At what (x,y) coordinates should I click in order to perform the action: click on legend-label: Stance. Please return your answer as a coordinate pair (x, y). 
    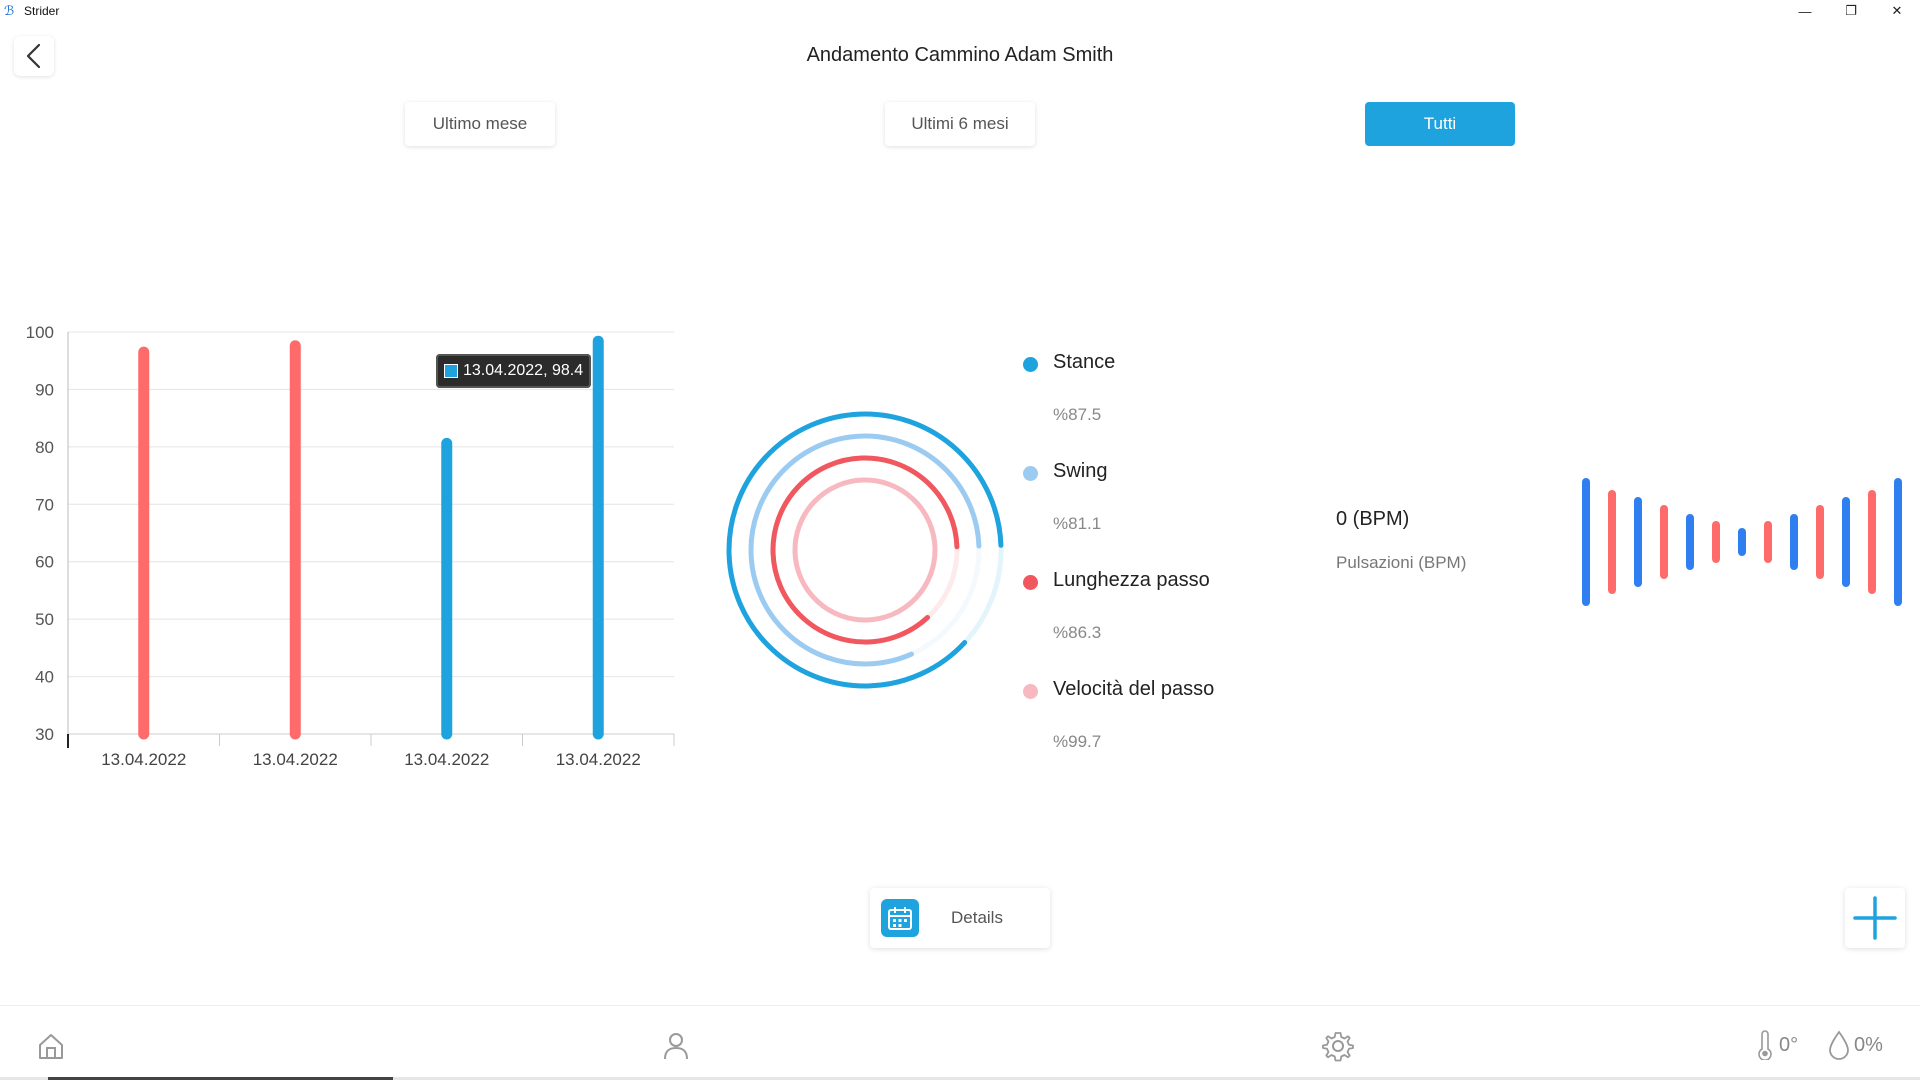
    Looking at the image, I should click on (1084, 362).